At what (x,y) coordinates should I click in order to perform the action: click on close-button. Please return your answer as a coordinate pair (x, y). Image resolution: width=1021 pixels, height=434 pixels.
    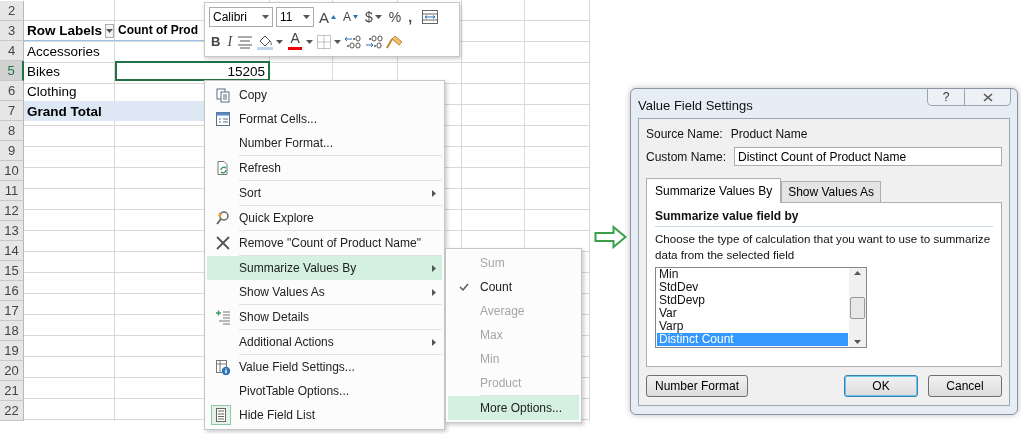
    Looking at the image, I should click on (988, 97).